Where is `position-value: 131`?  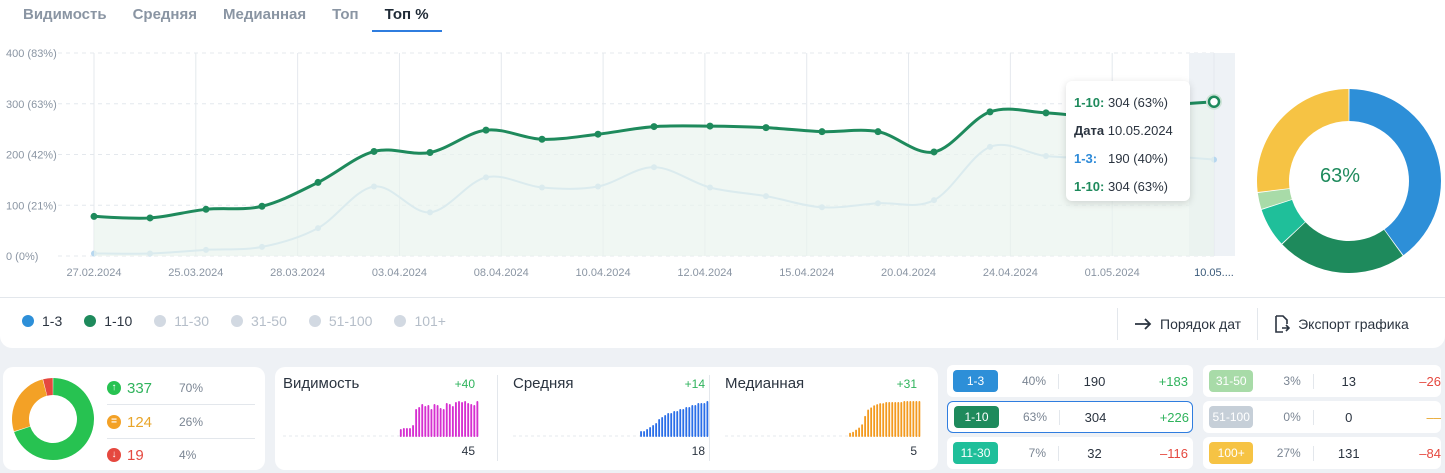 position-value: 131 is located at coordinates (1348, 453).